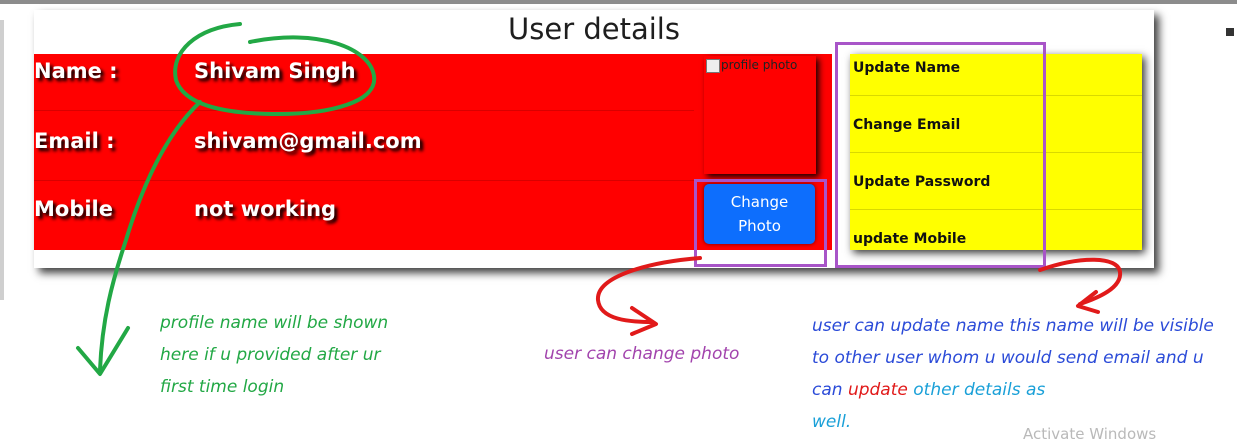  Describe the element at coordinates (222, 387) in the screenshot. I see `green-note-line-3: first time login` at that location.